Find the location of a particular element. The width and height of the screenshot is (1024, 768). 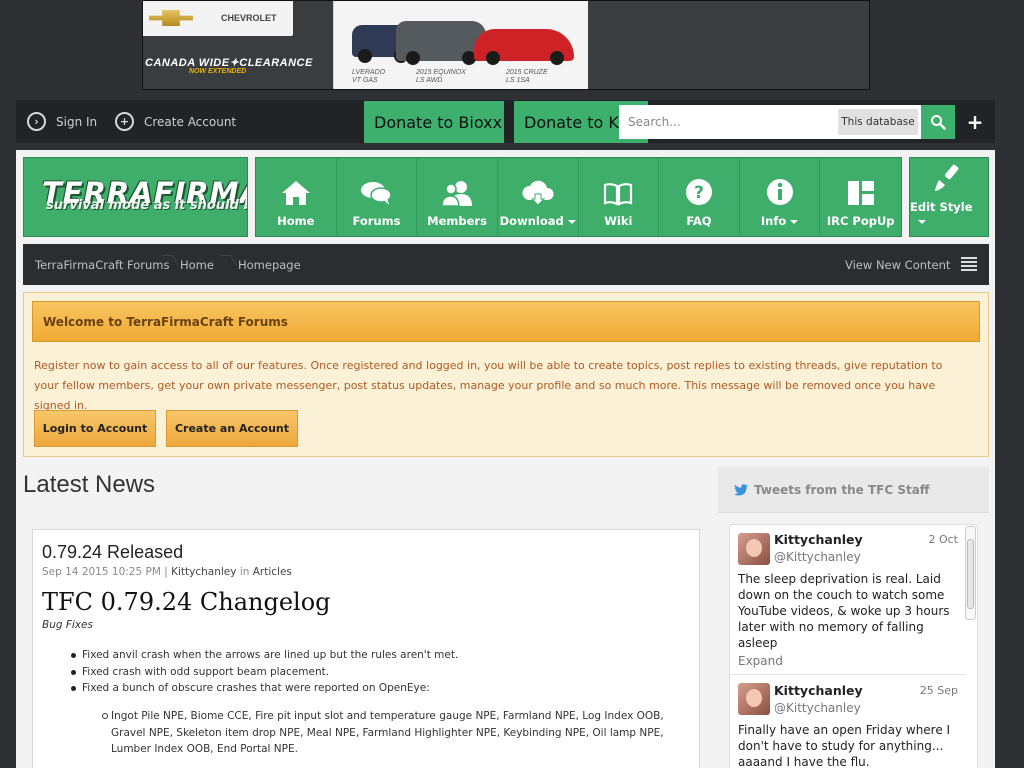

search-box: This database is located at coordinates (777, 122).